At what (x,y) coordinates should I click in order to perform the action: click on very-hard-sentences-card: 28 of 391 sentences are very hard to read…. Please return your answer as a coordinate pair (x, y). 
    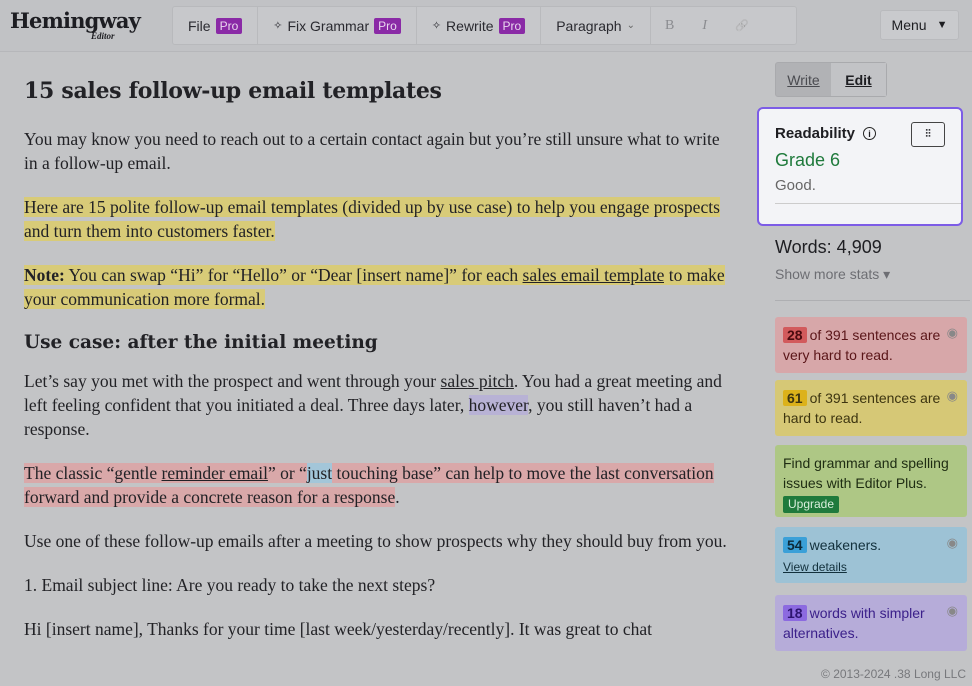
    Looking at the image, I should click on (871, 345).